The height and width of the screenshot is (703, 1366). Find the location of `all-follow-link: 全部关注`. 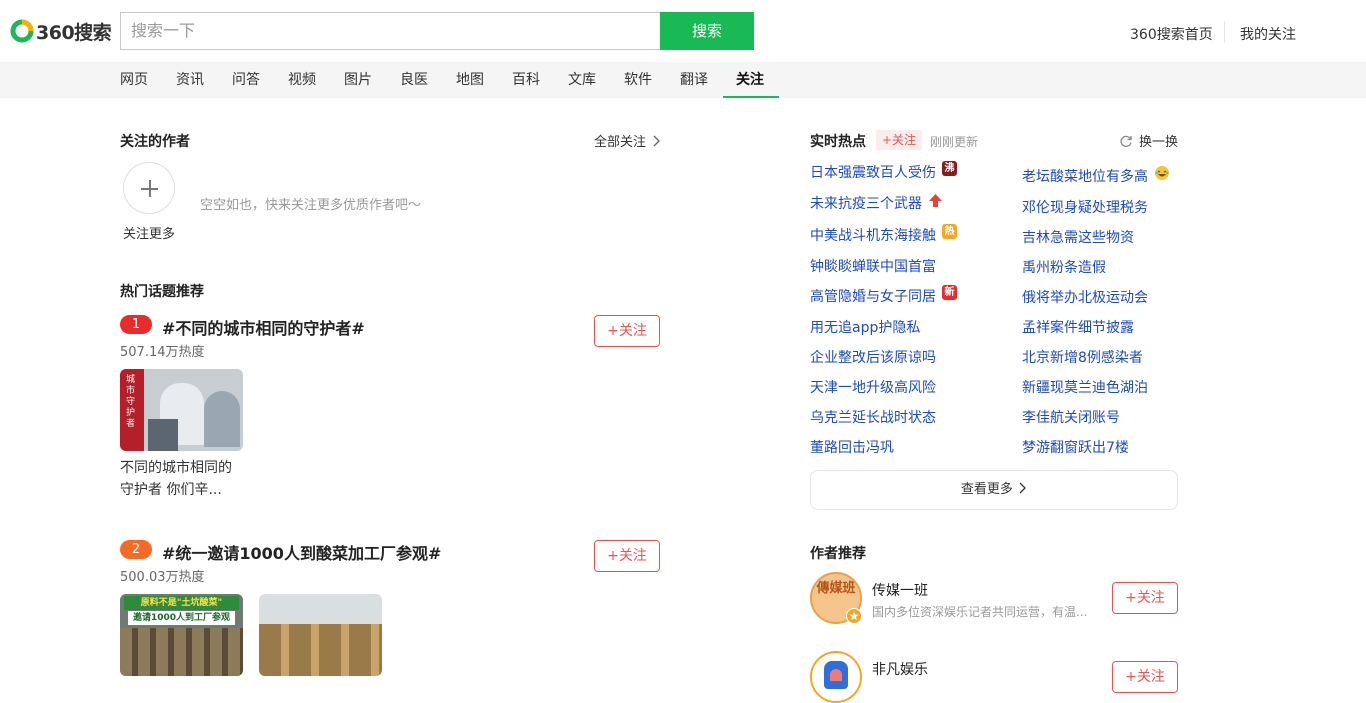

all-follow-link: 全部关注 is located at coordinates (628, 140).